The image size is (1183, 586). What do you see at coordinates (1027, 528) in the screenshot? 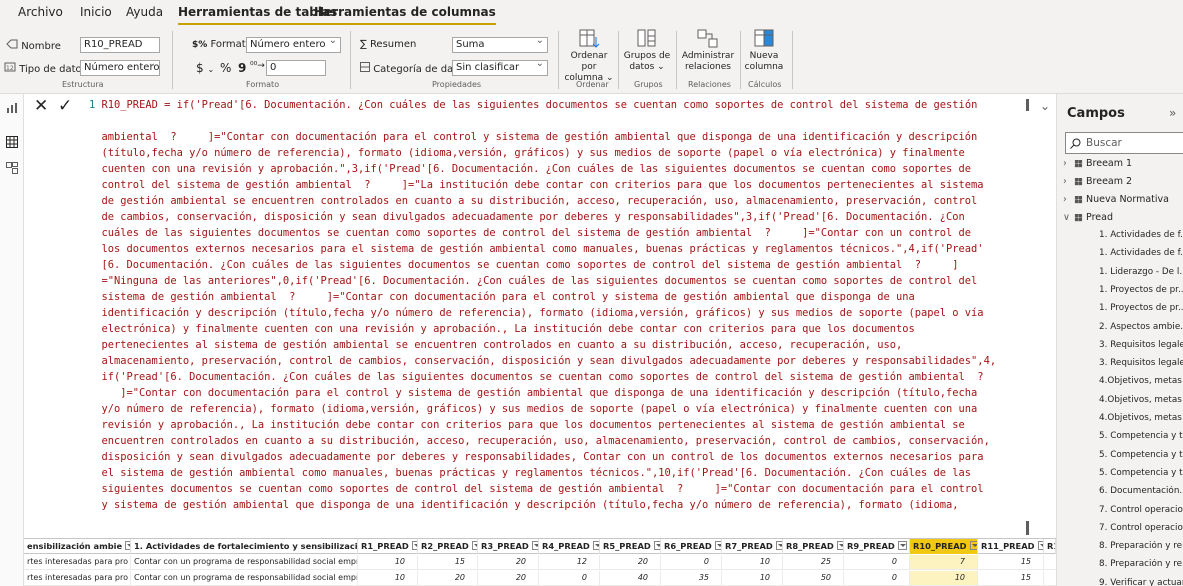
I see `scroll-thumb-bottom` at bounding box center [1027, 528].